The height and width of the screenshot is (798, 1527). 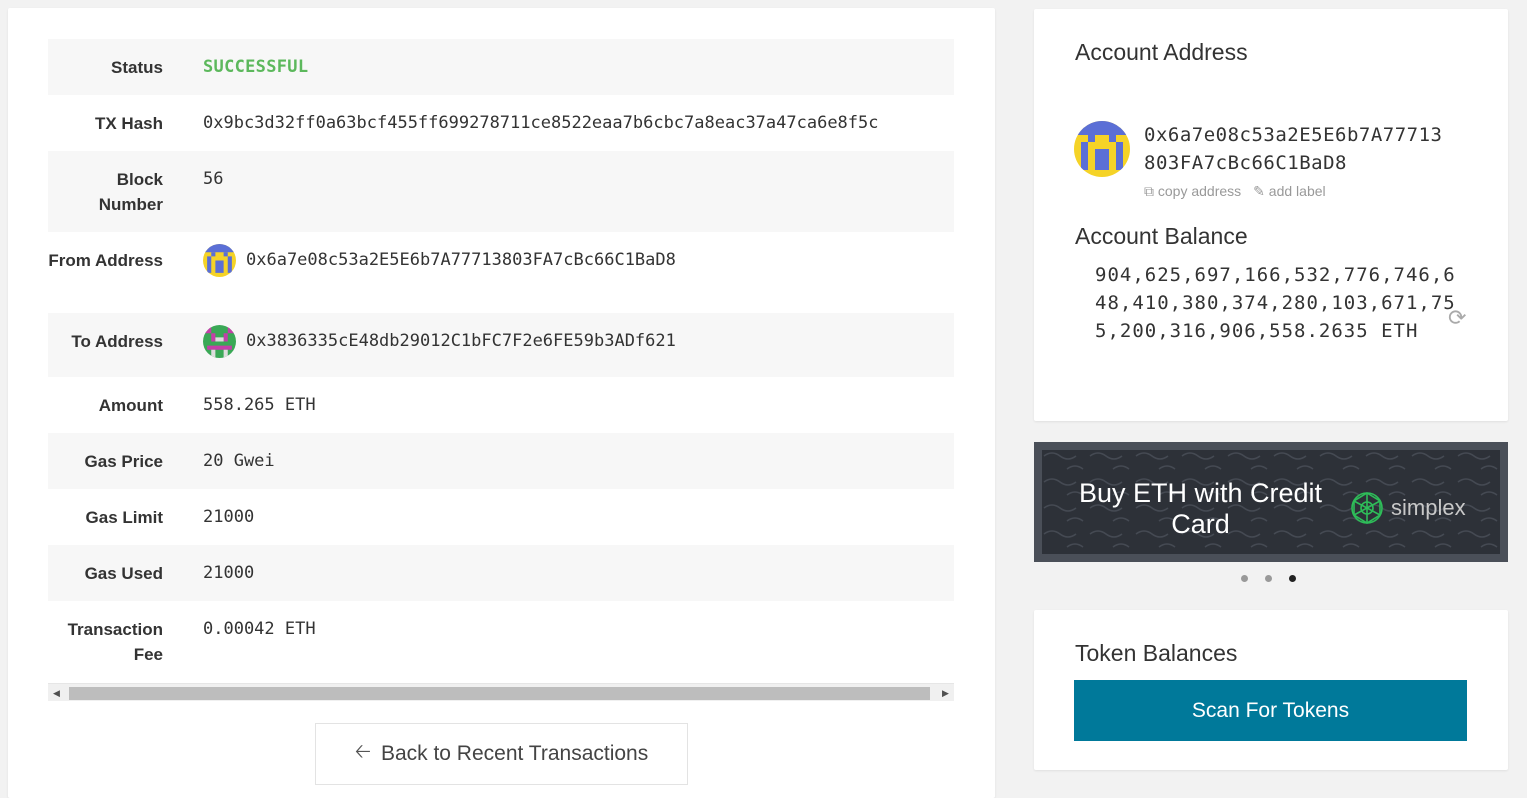 I want to click on status-row: Status SUCCESSFUL, so click(x=501, y=67).